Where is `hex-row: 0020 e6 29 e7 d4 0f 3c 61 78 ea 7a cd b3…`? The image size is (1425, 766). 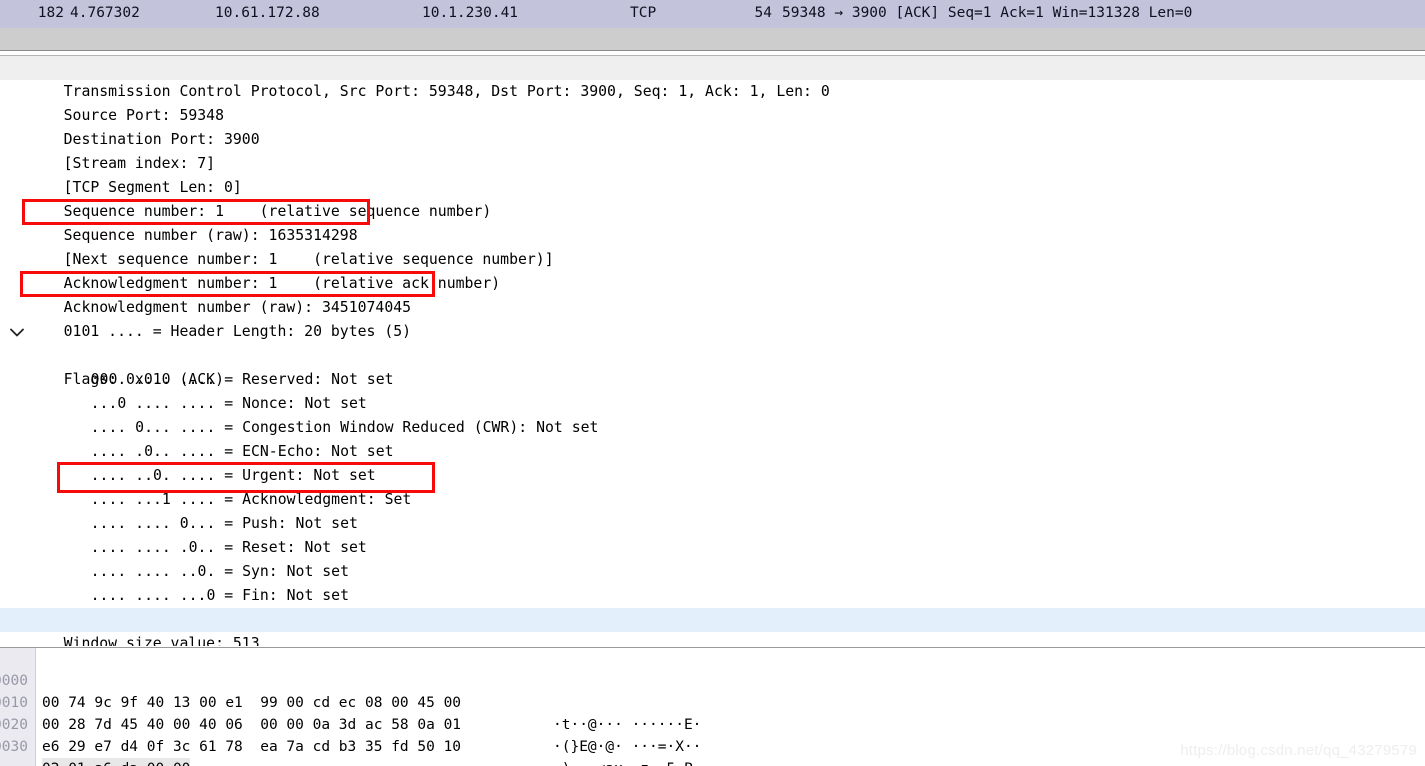 hex-row: 0020 e6 29 e7 d4 0f 3c 61 78 ea 7a cd b3… is located at coordinates (712, 729).